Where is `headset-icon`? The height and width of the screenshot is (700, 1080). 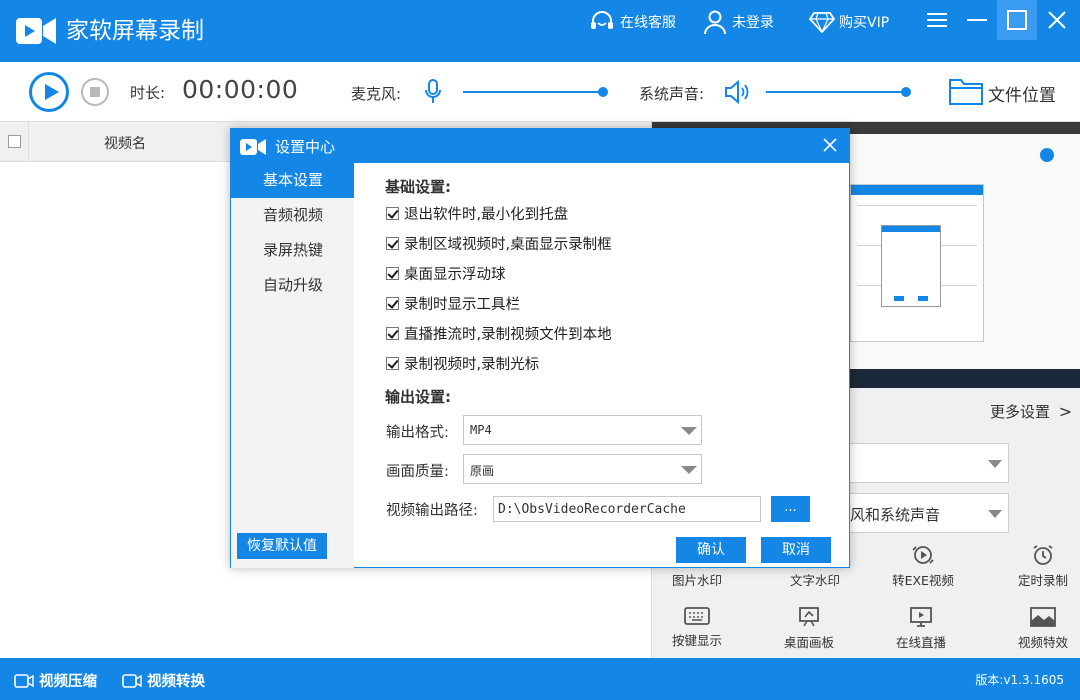 headset-icon is located at coordinates (602, 20).